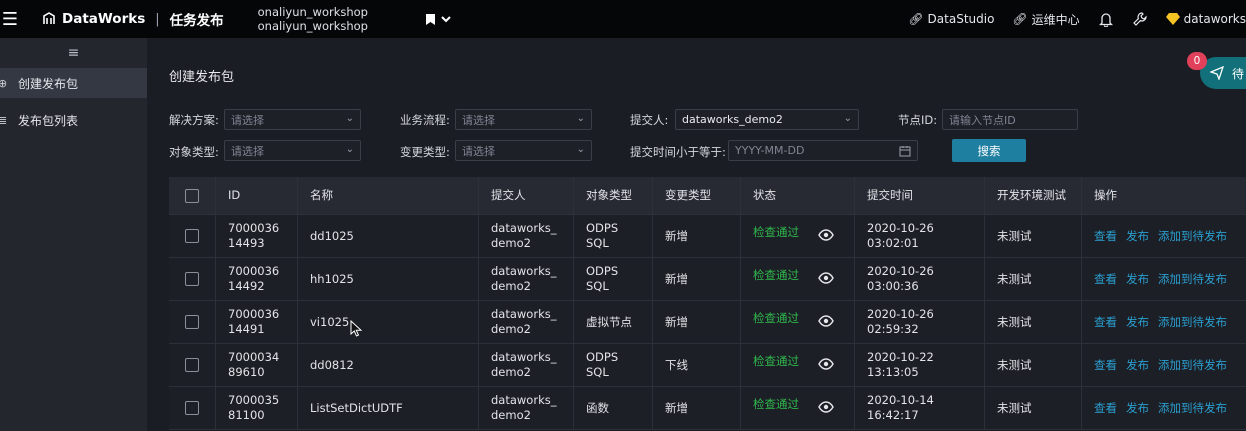 This screenshot has width=1246, height=431. I want to click on create-package-icon: ⊕, so click(4, 83).